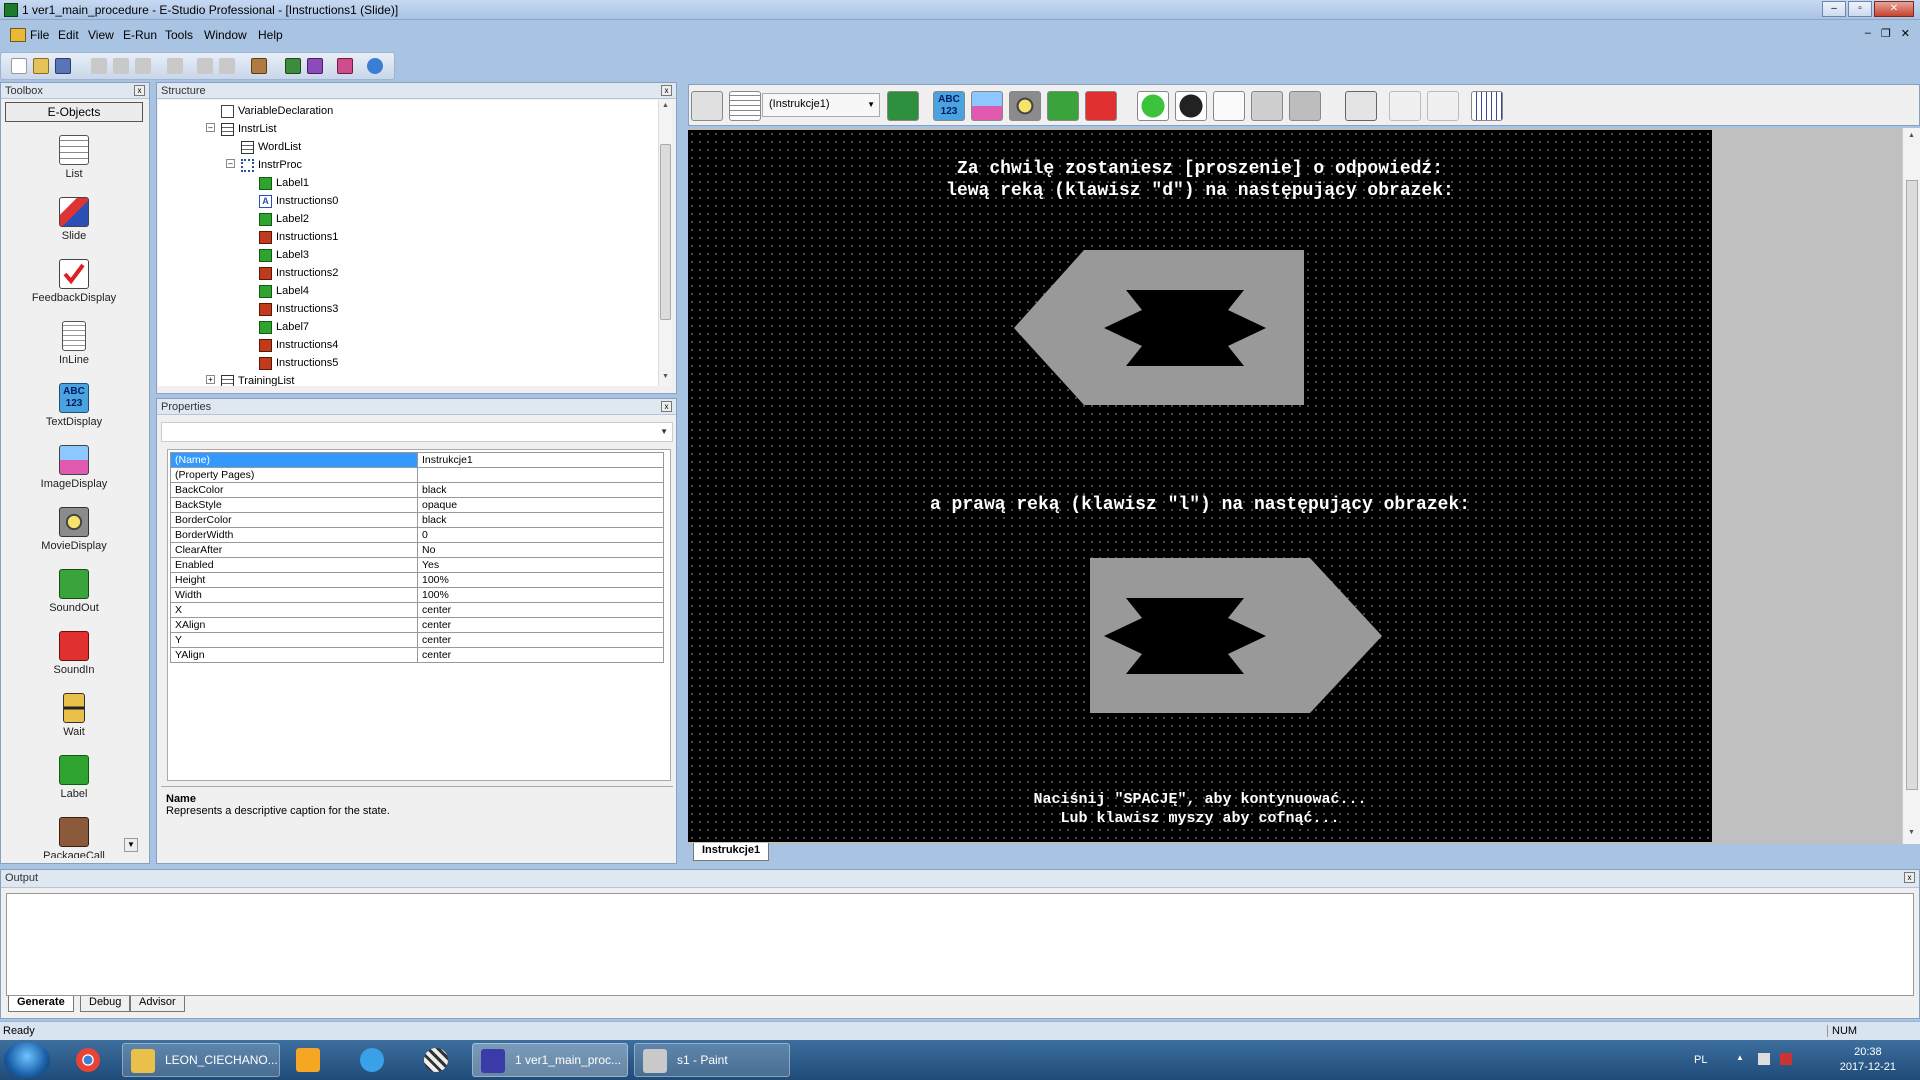  What do you see at coordinates (540, 475) in the screenshot?
I see `property-value` at bounding box center [540, 475].